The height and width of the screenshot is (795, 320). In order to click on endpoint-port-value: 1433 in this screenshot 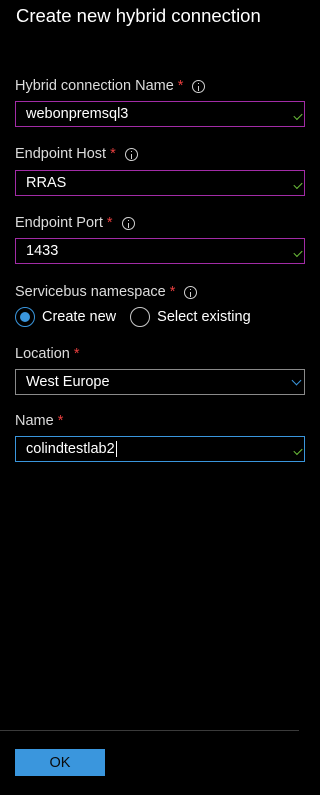, I will do `click(42, 251)`.